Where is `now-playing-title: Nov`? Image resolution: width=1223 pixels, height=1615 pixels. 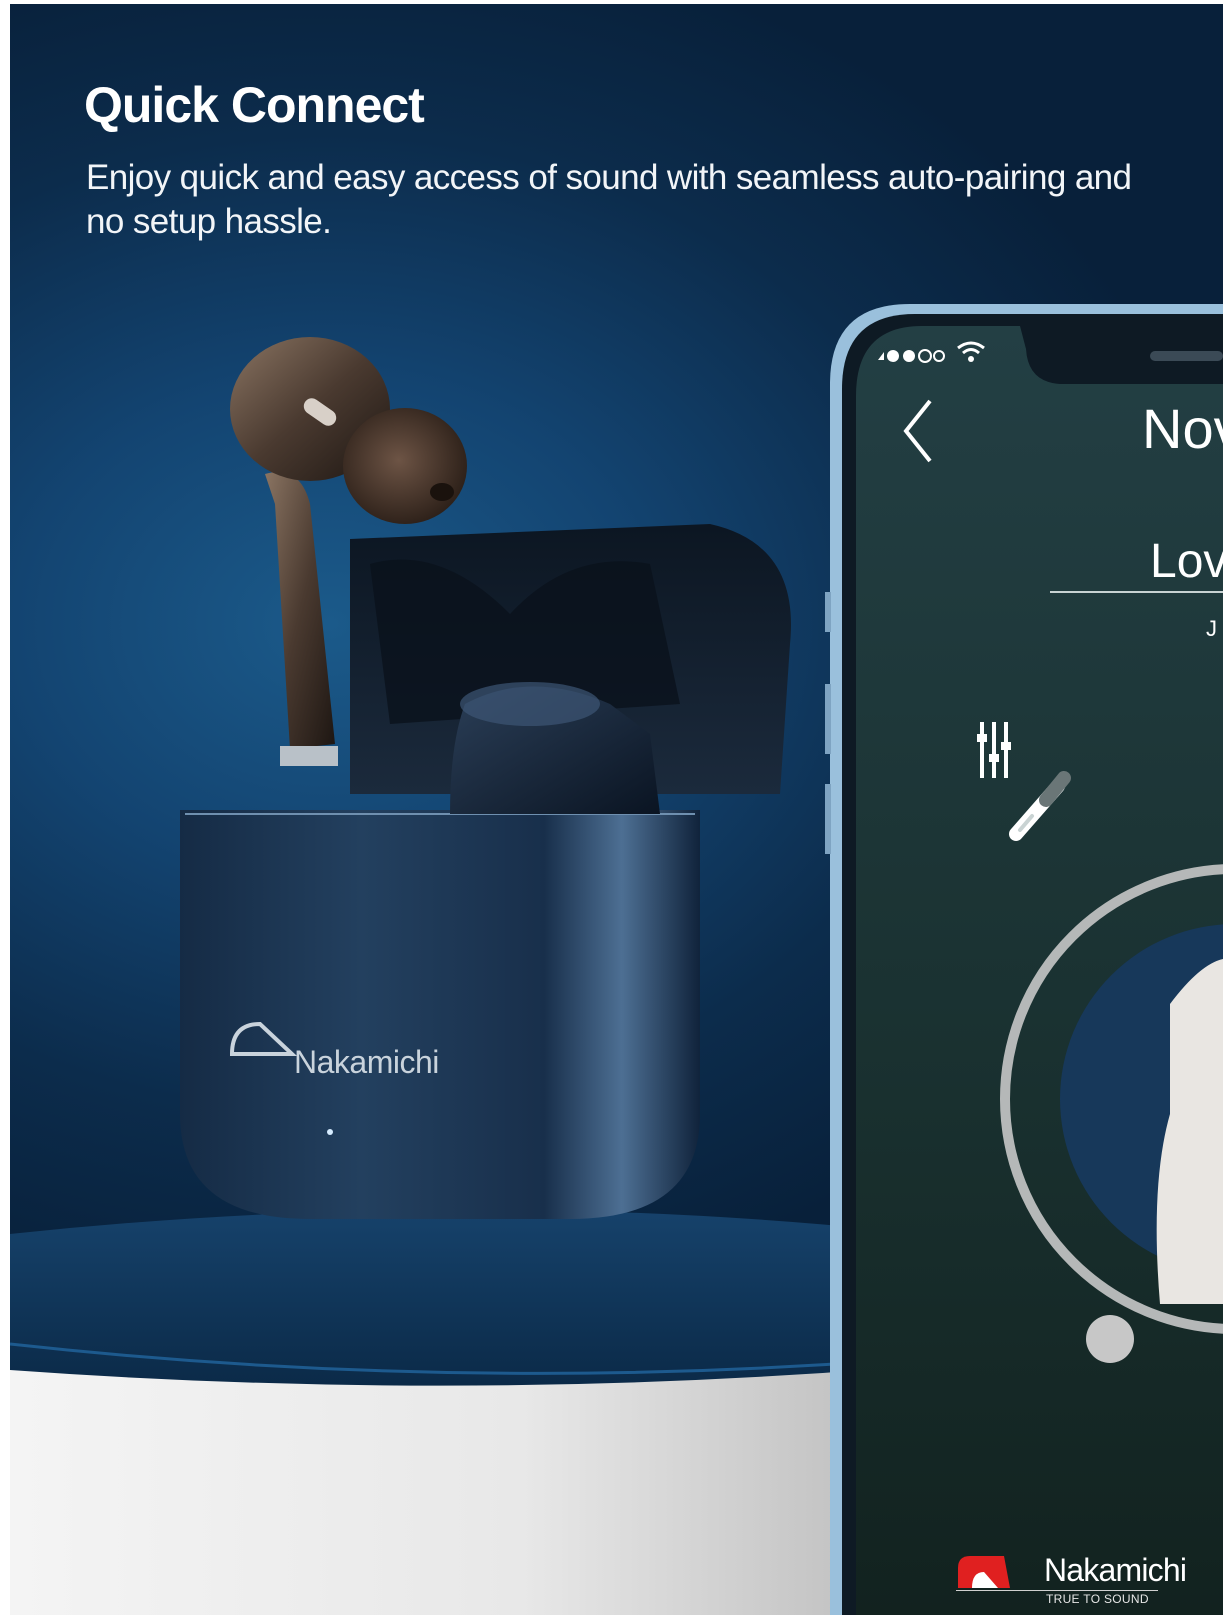 now-playing-title: Nov is located at coordinates (1182, 428).